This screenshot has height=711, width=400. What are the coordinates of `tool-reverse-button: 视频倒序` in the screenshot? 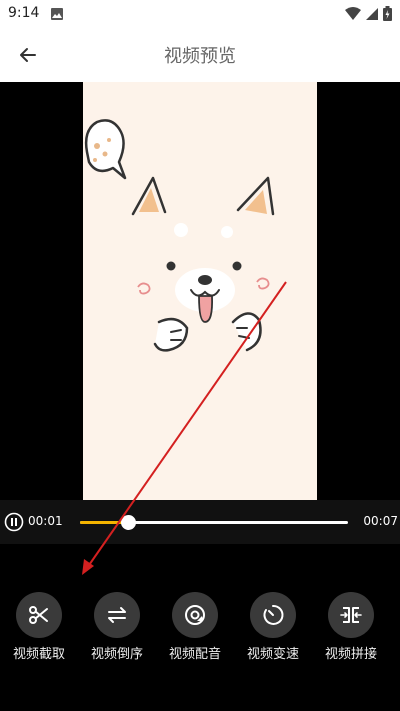 It's located at (117, 627).